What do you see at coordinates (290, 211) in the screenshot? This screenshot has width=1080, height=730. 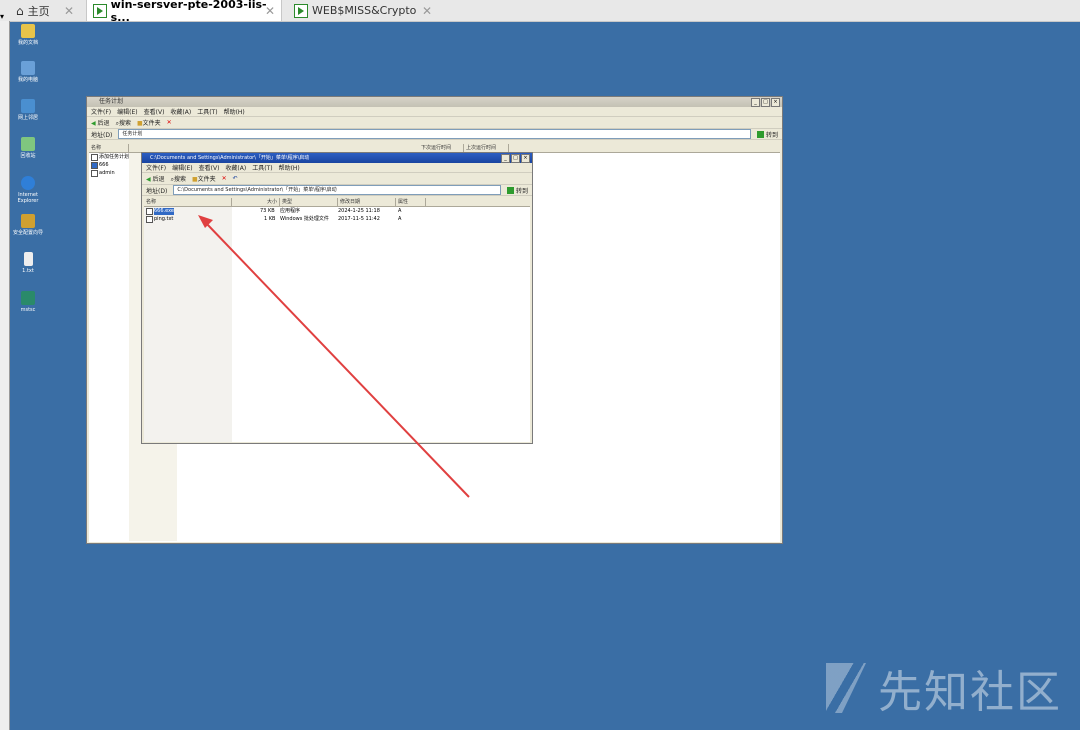 I see `file-type: 应用程序` at bounding box center [290, 211].